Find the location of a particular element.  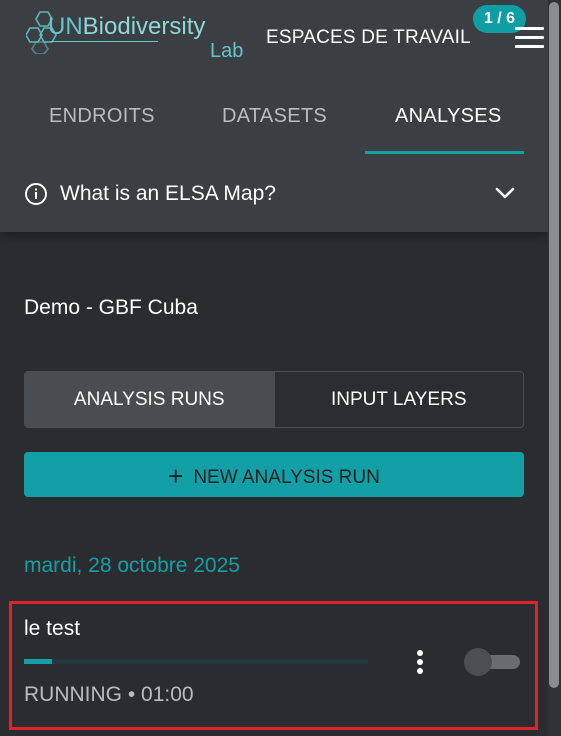

analysis-runs-toggle: ANALYSIS RUNS is located at coordinates (150, 399).